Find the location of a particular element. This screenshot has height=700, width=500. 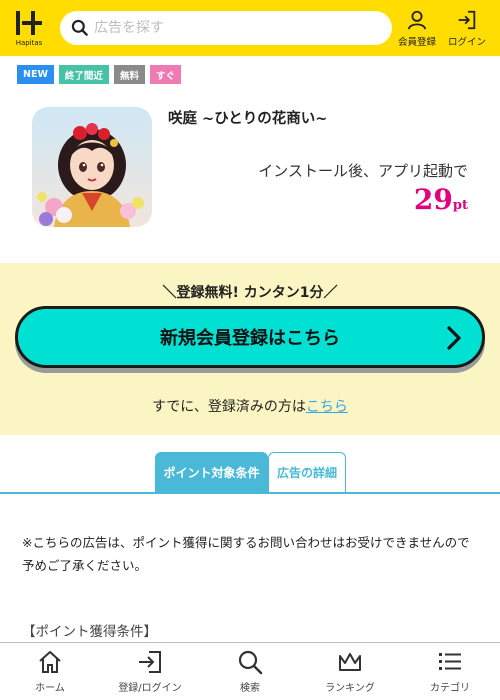

nav-search-label: 検索 is located at coordinates (250, 688).